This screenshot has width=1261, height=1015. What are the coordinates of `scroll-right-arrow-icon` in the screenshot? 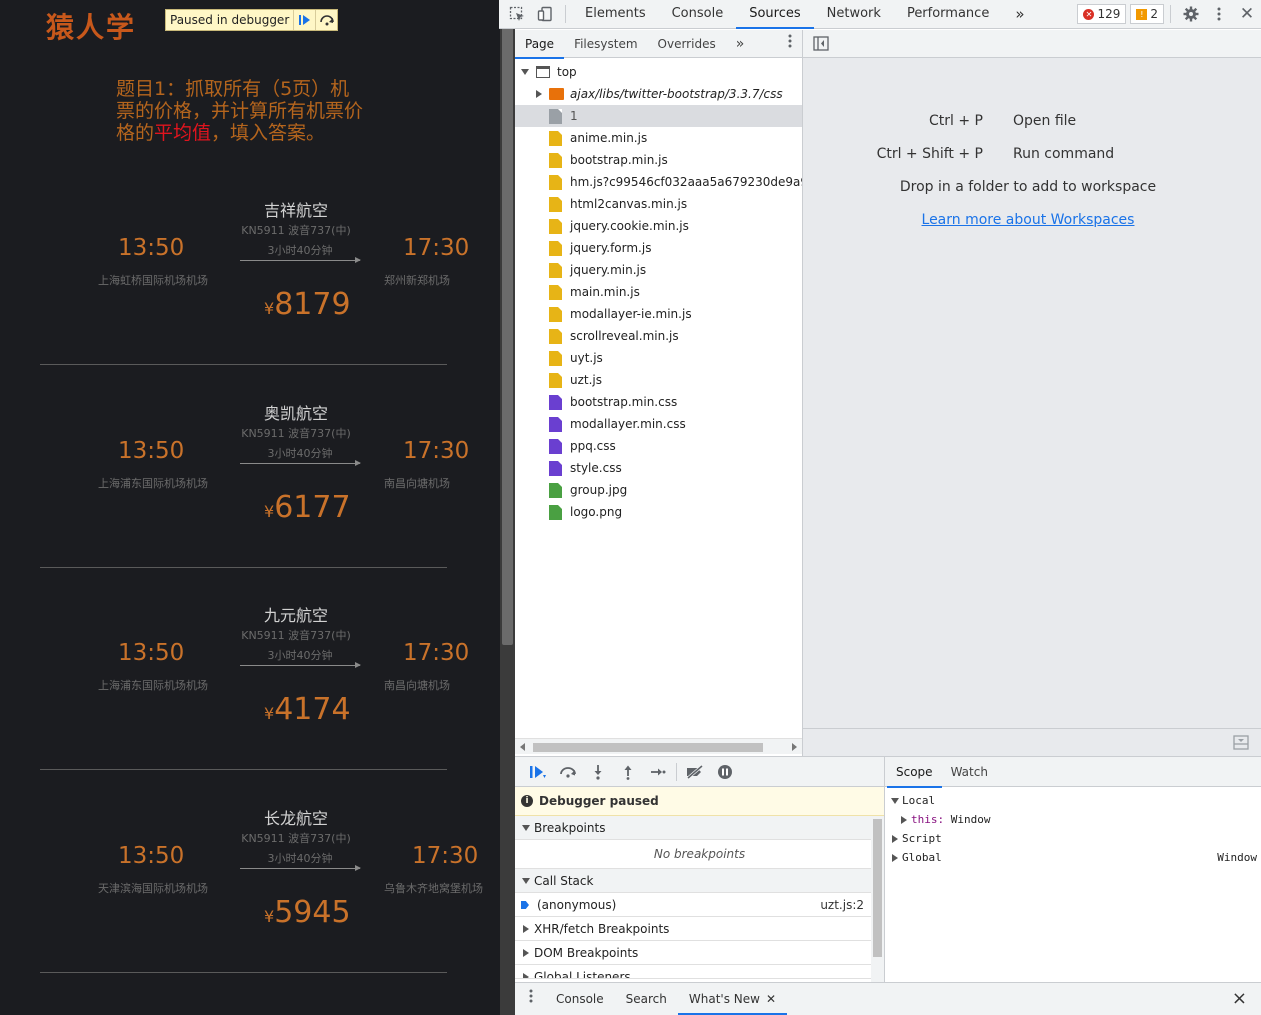 It's located at (794, 747).